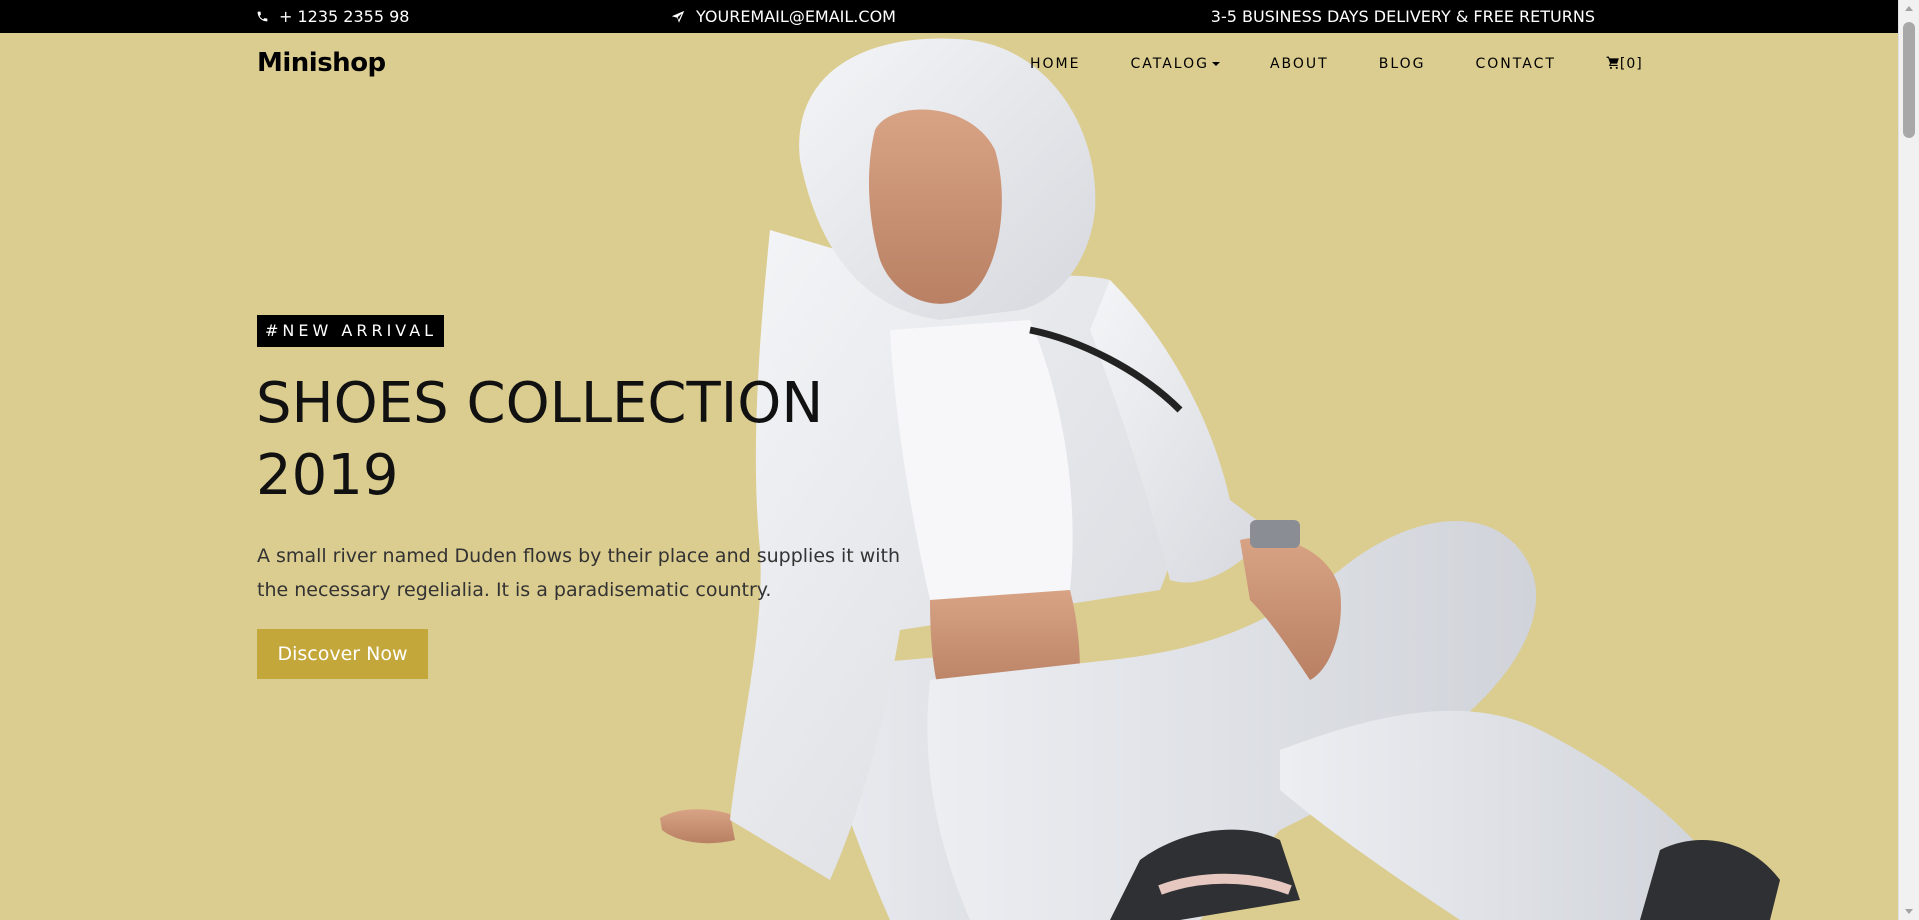  I want to click on nav-contact: CONTACT, so click(1516, 64).